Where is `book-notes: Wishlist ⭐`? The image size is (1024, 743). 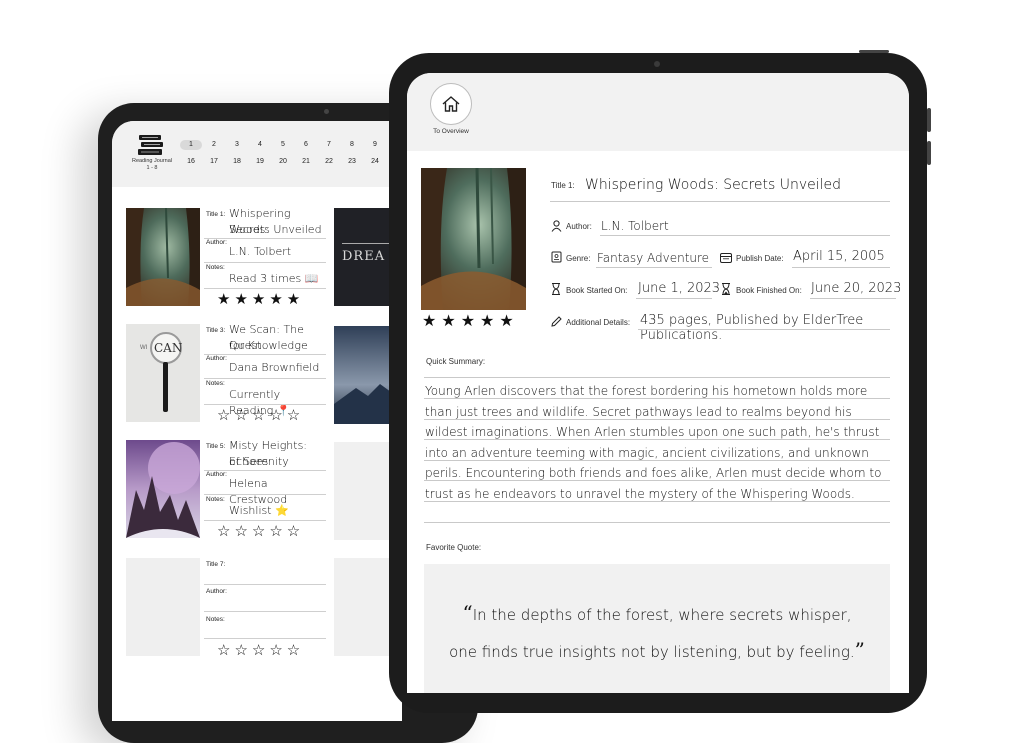
book-notes: Wishlist ⭐ is located at coordinates (259, 510).